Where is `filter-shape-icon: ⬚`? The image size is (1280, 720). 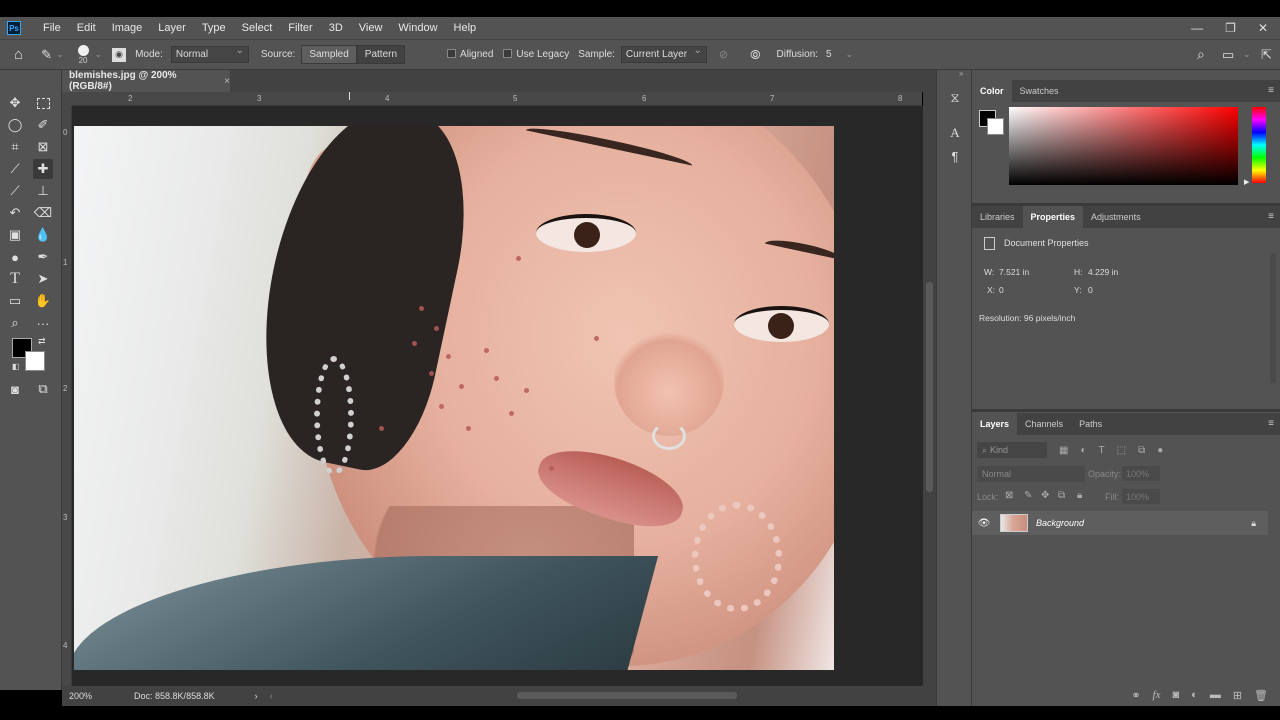
filter-shape-icon: ⬚ is located at coordinates (1121, 450).